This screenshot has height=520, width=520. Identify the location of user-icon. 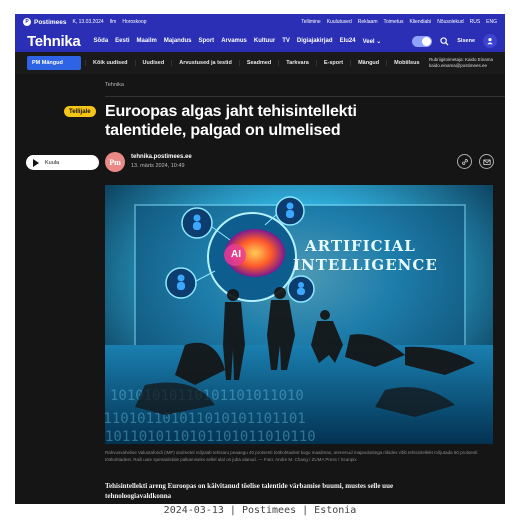
(490, 41).